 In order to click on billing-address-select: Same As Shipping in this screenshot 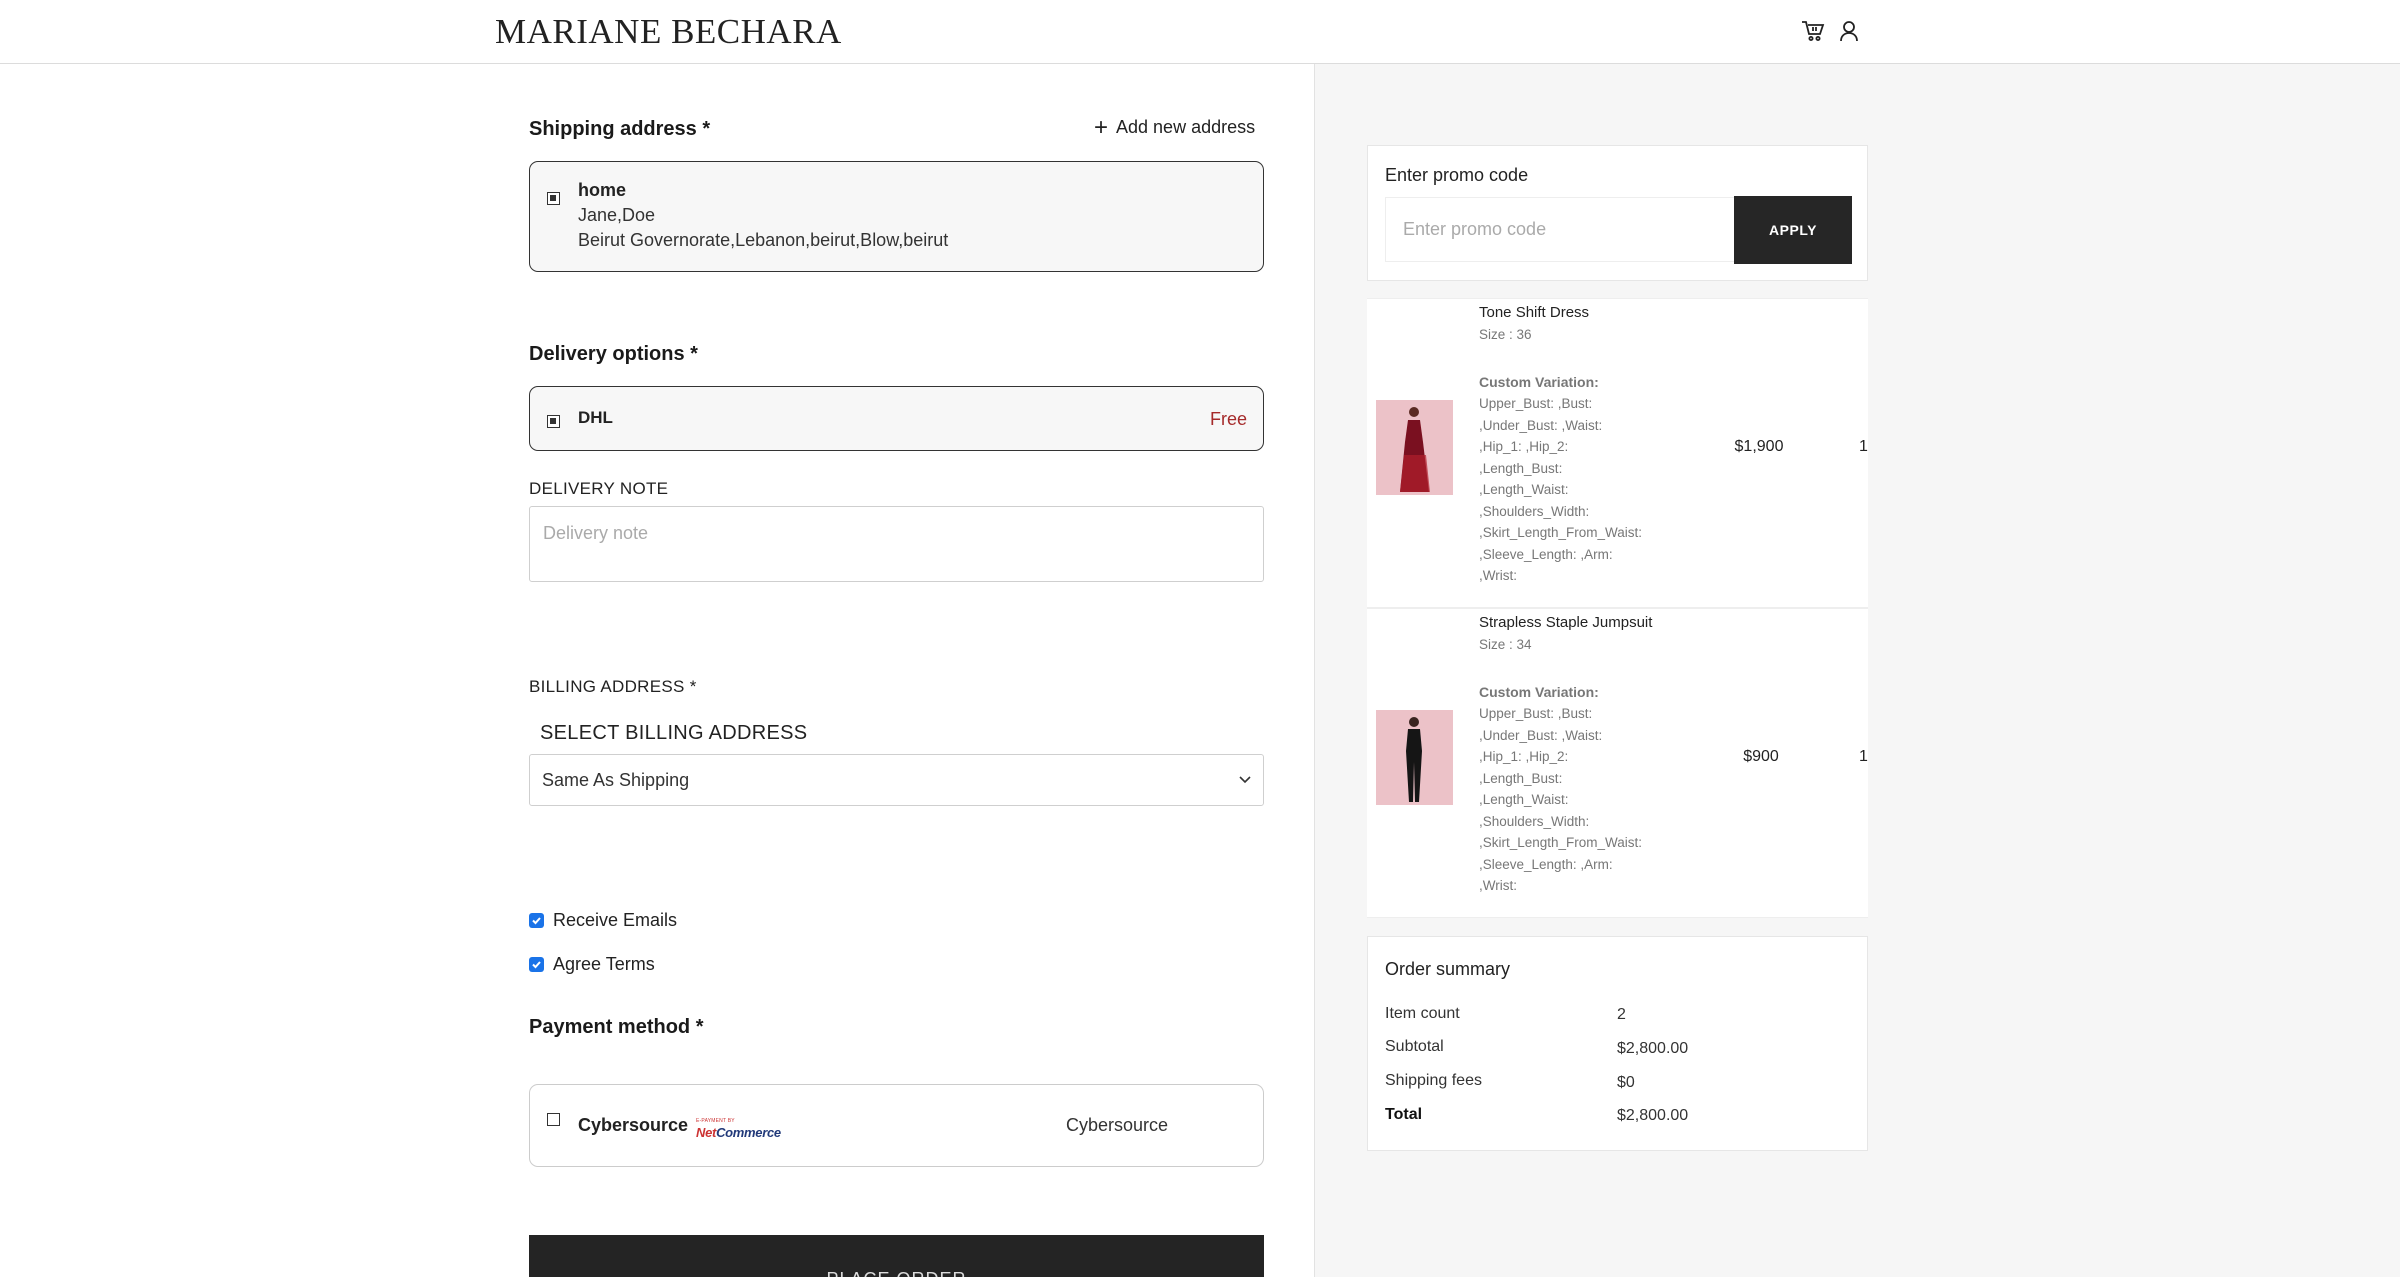, I will do `click(896, 780)`.